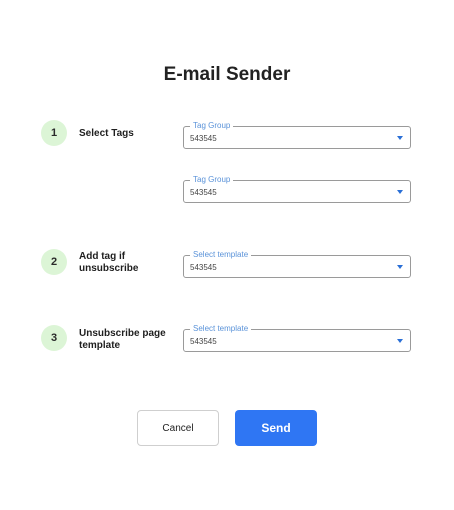 The width and height of the screenshot is (454, 510). What do you see at coordinates (106, 133) in the screenshot?
I see `step-1-label: Select Tags` at bounding box center [106, 133].